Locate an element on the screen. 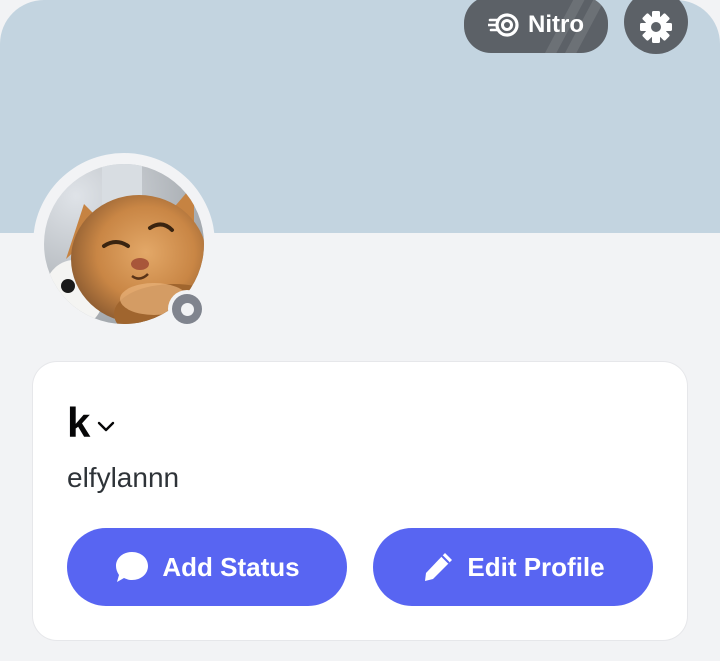 The width and height of the screenshot is (720, 661). add-status-label: Add Status is located at coordinates (231, 566).